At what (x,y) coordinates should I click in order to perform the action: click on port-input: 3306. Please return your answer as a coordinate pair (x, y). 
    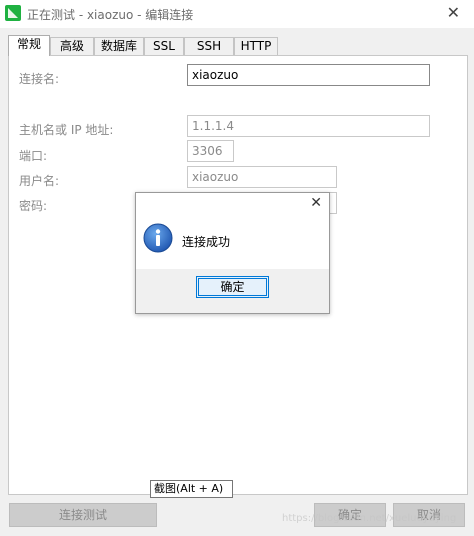
    Looking at the image, I should click on (210, 151).